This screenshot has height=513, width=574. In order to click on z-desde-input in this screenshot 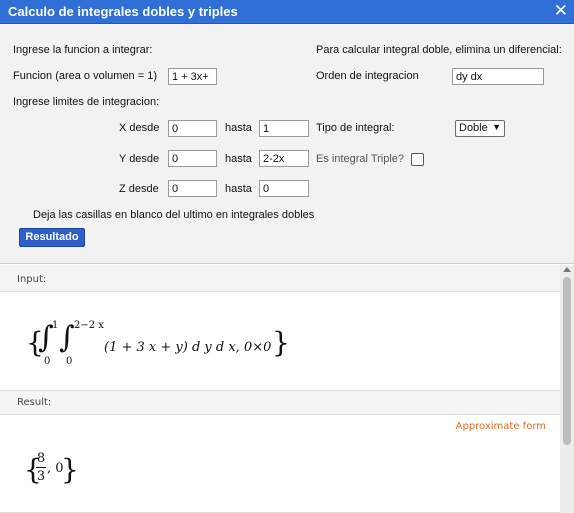, I will do `click(192, 188)`.